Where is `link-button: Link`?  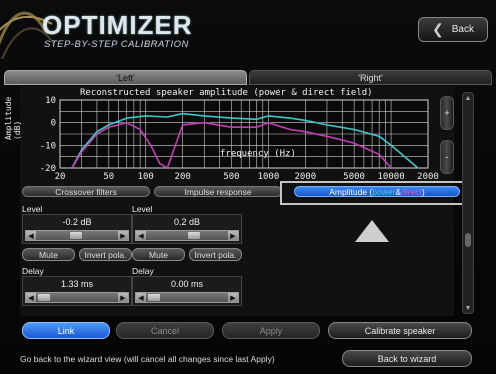 link-button: Link is located at coordinates (66, 330).